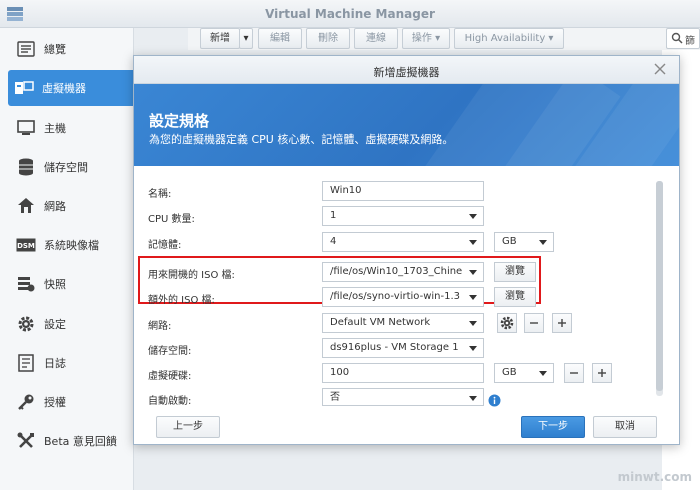  Describe the element at coordinates (72, 284) in the screenshot. I see `sidebar-item-snapshot: 快照` at that location.